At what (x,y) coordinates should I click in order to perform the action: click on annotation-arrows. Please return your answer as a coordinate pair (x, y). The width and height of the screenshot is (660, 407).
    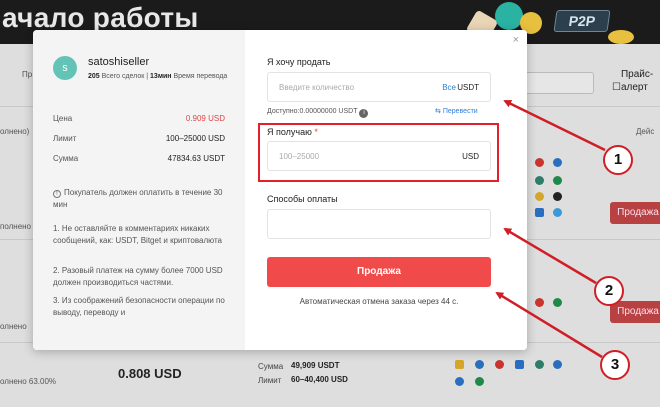
    Looking at the image, I should click on (550, 229).